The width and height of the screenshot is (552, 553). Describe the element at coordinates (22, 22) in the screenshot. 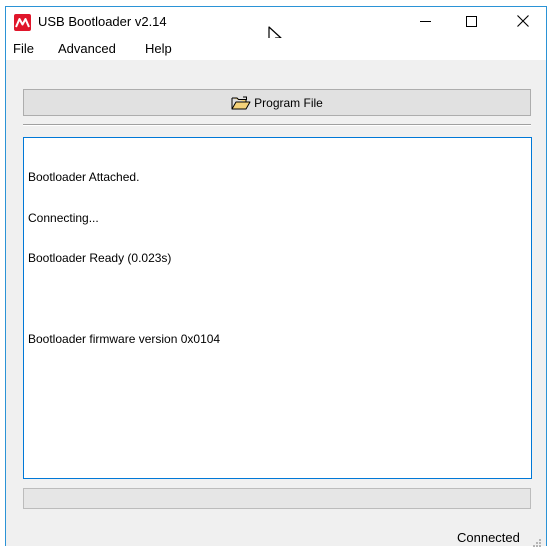

I see `microchip-logo-icon` at that location.